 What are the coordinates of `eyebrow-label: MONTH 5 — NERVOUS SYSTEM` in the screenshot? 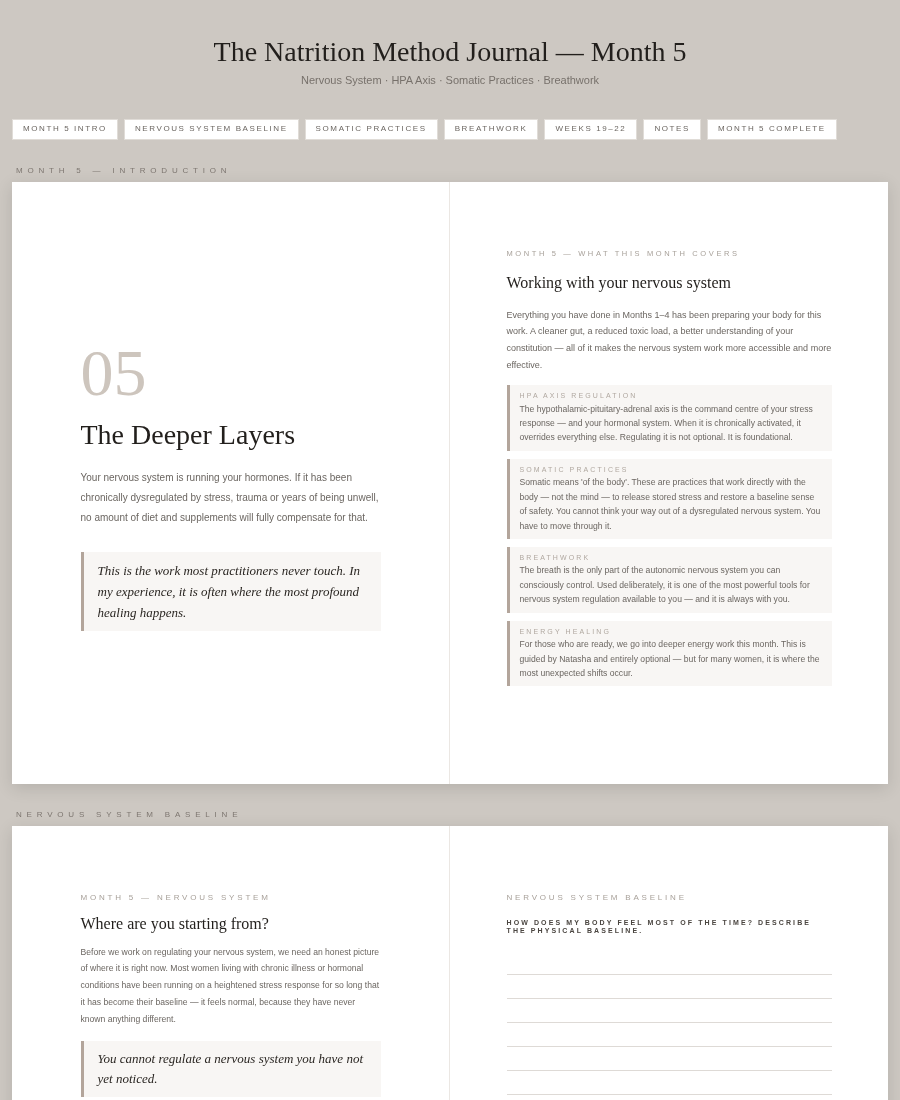 It's located at (176, 897).